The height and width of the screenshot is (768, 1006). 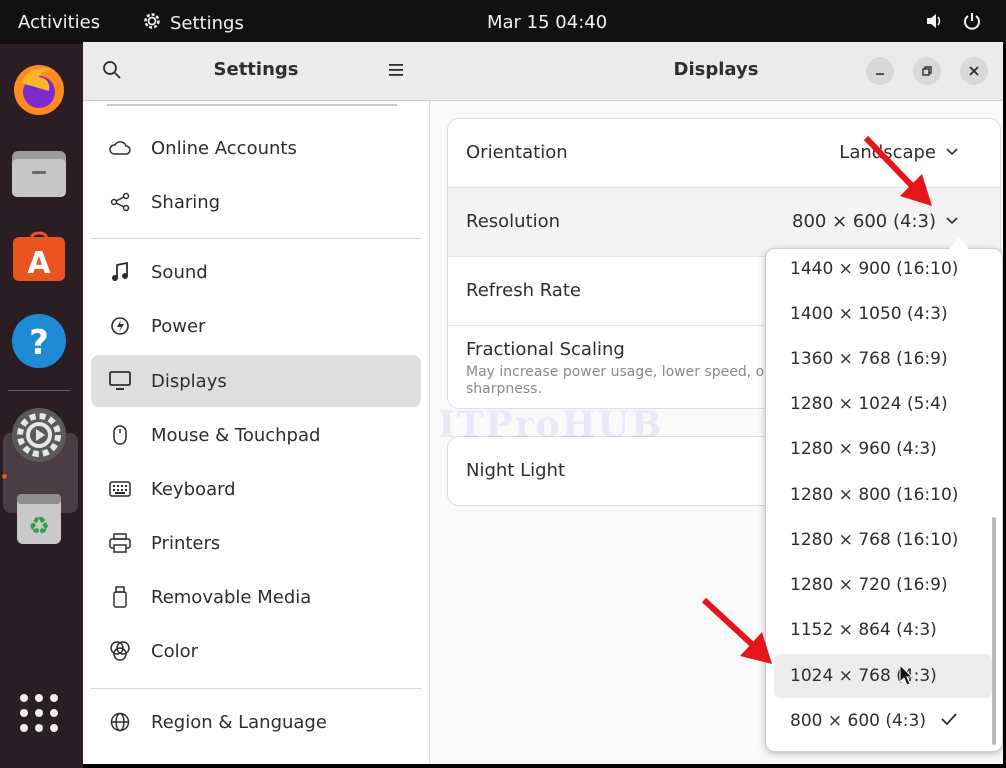 What do you see at coordinates (239, 722) in the screenshot?
I see `sidebar-item-label: Region & Language` at bounding box center [239, 722].